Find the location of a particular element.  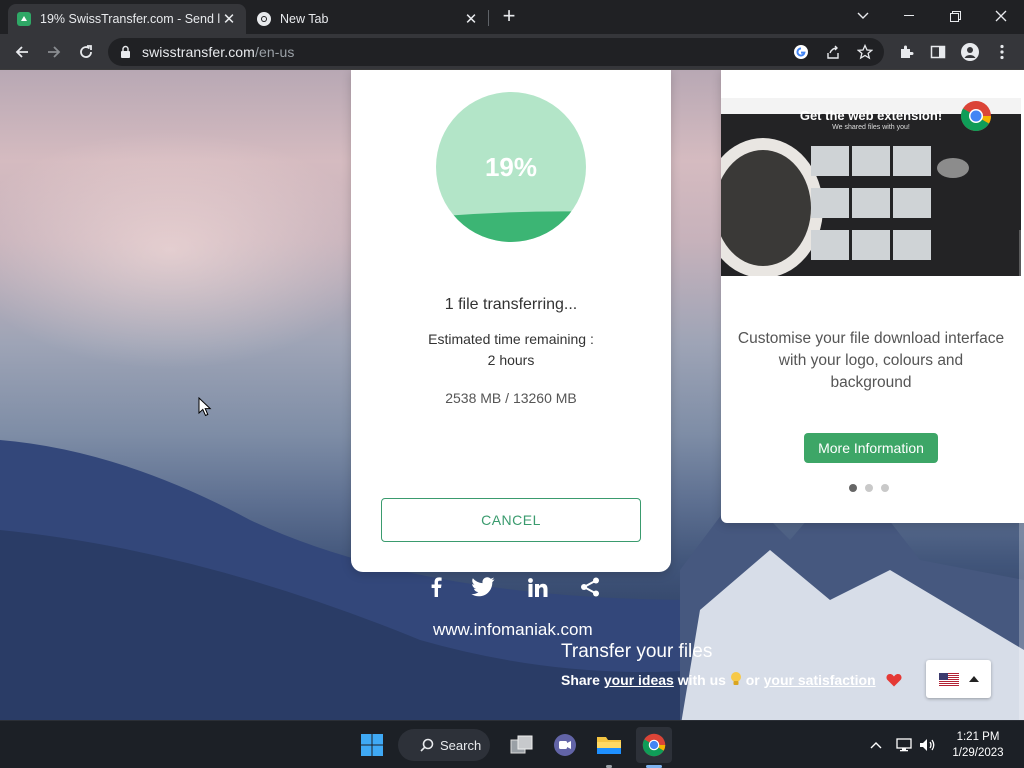

carousel-dots is located at coordinates (869, 488).